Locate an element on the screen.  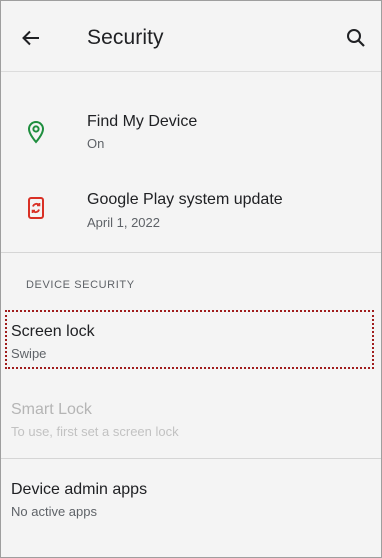
arrow-back-icon is located at coordinates (31, 38).